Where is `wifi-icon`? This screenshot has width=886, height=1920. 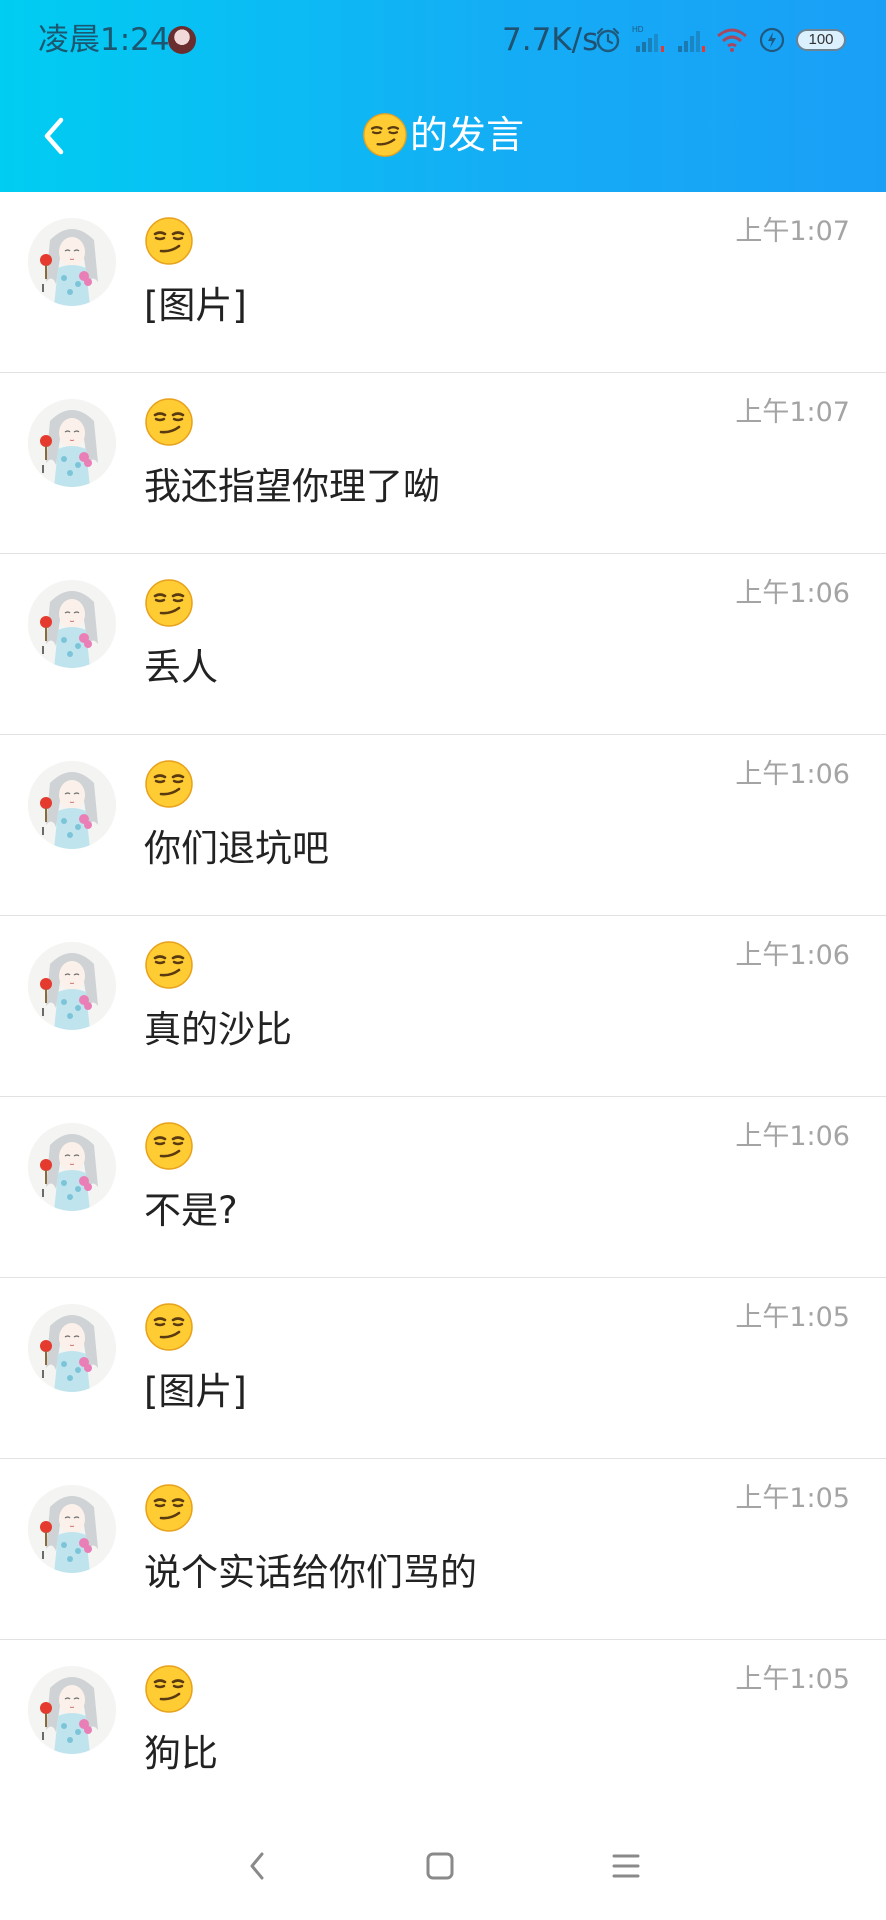 wifi-icon is located at coordinates (732, 40).